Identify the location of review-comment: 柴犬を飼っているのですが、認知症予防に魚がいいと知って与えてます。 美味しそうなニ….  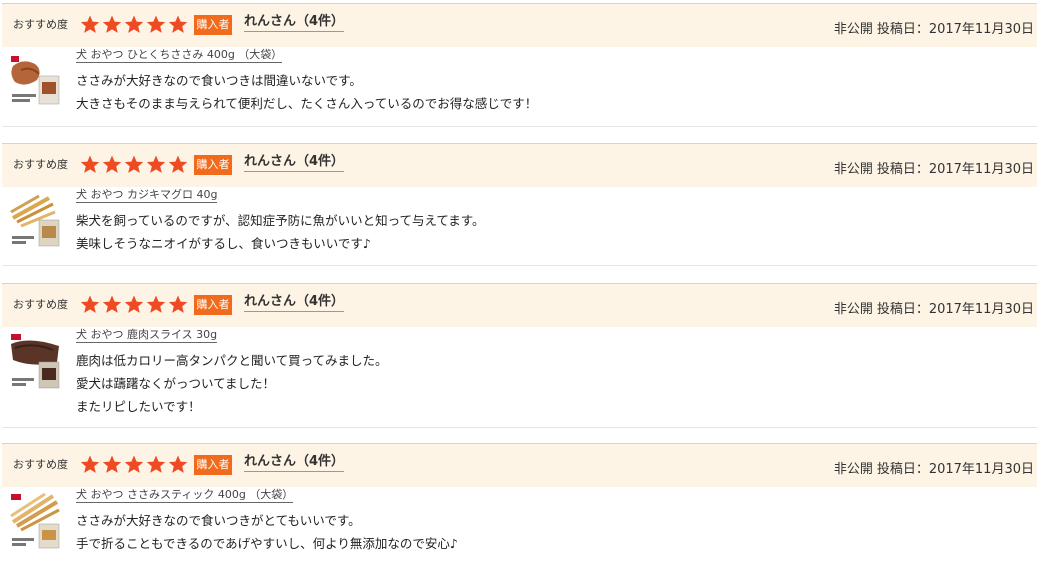
(280, 232).